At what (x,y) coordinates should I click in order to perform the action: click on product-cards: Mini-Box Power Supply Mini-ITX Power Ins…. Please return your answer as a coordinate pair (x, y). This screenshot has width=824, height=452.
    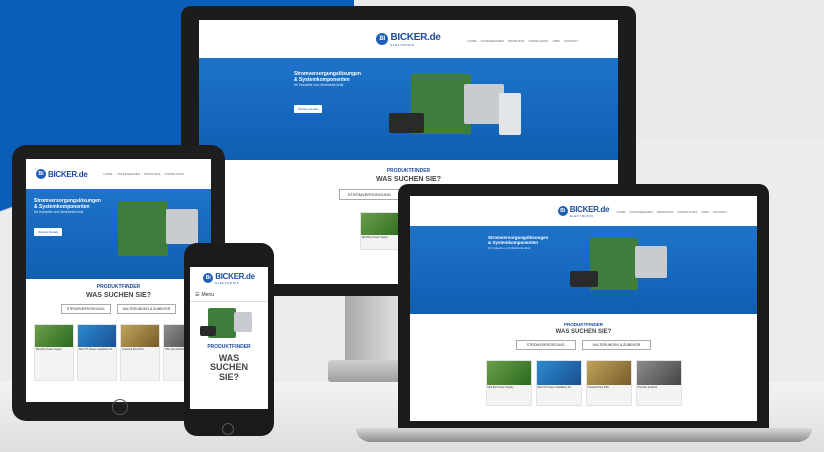
    Looking at the image, I should click on (583, 383).